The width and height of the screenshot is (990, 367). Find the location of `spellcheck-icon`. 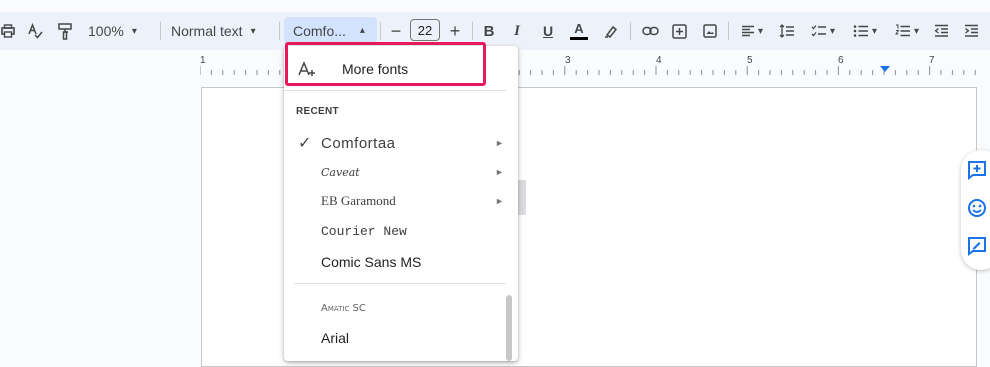

spellcheck-icon is located at coordinates (35, 31).